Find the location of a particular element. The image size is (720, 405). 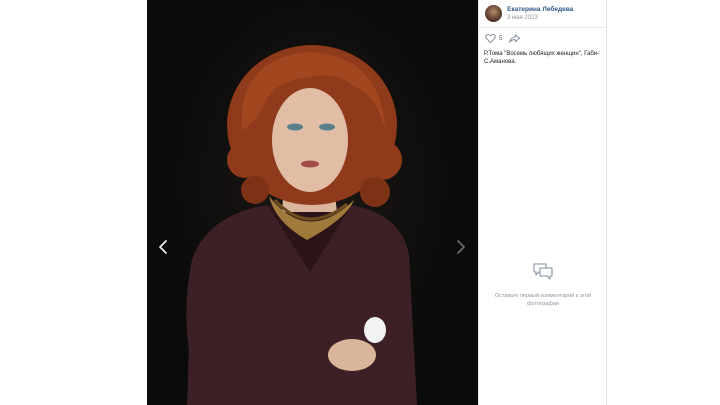

like-button: 5 is located at coordinates (497, 38).